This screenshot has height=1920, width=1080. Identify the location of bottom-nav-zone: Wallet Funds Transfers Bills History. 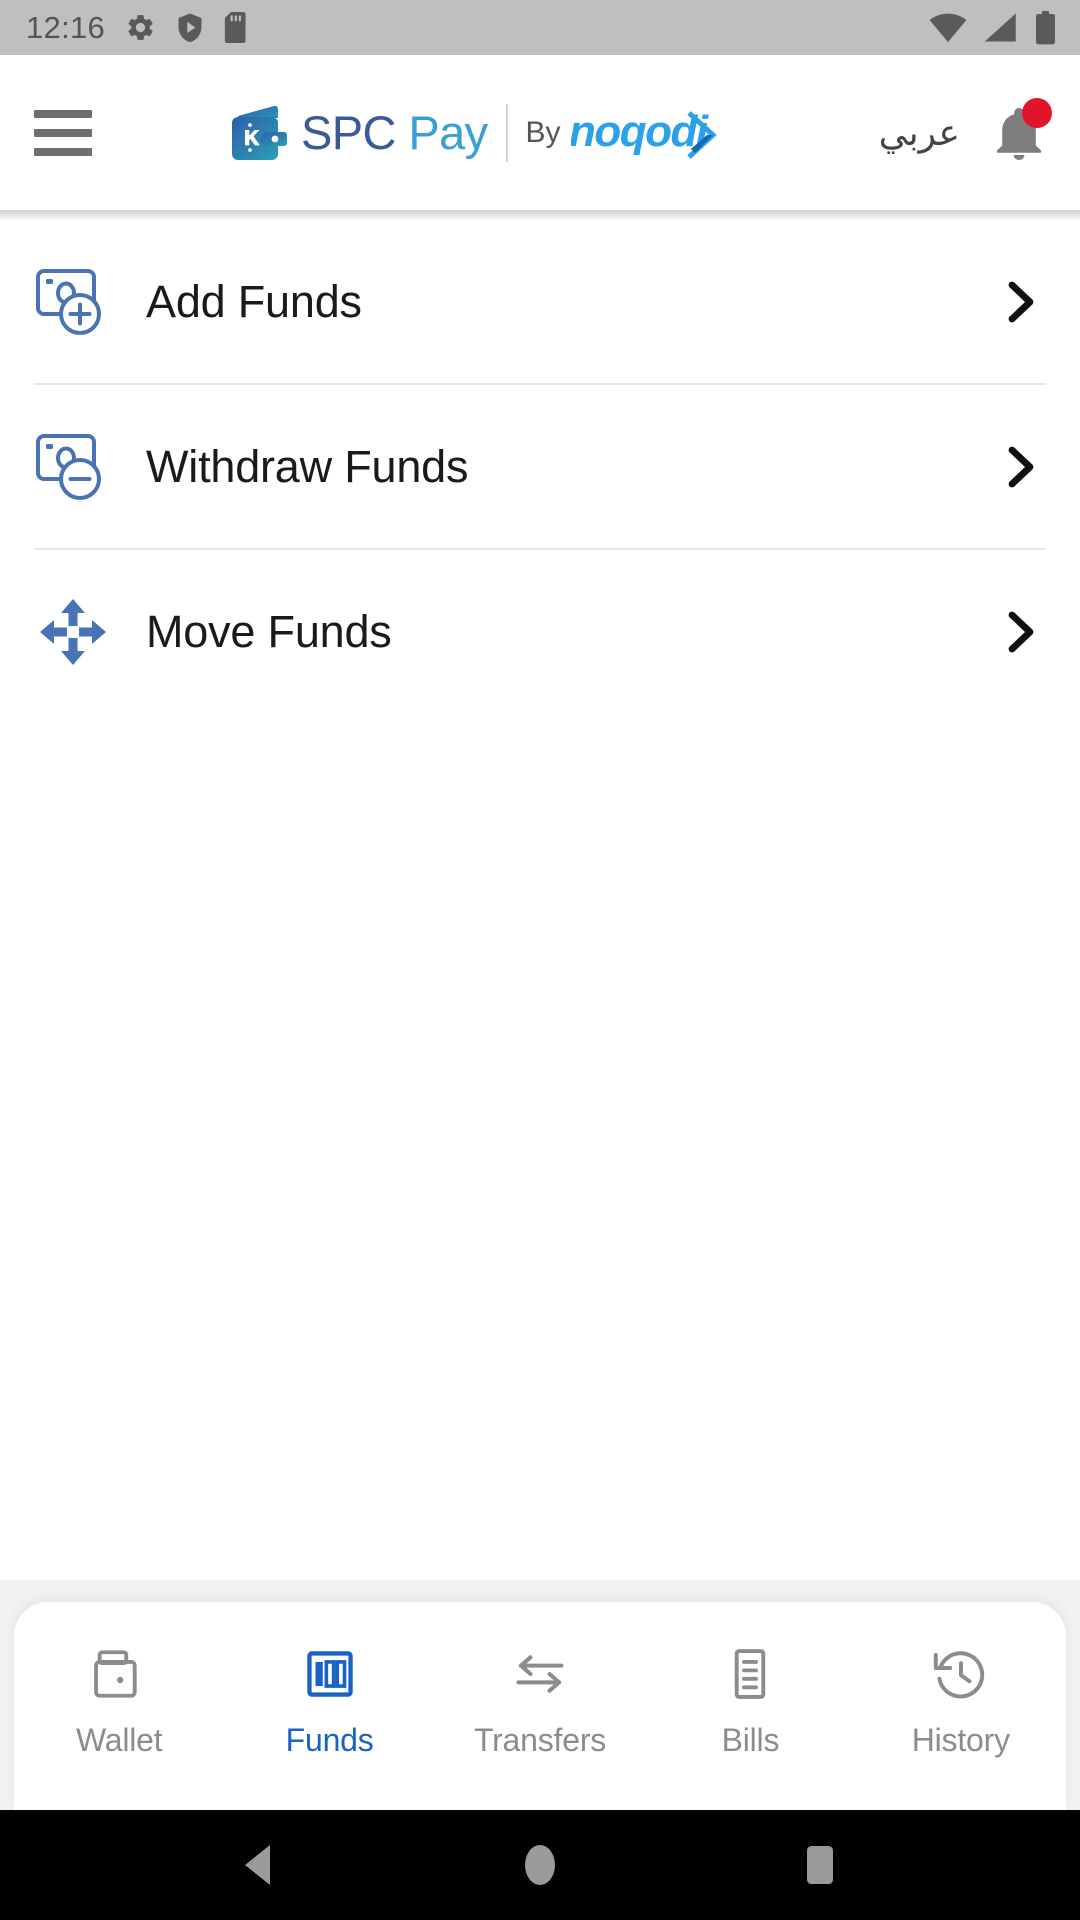
(540, 1695).